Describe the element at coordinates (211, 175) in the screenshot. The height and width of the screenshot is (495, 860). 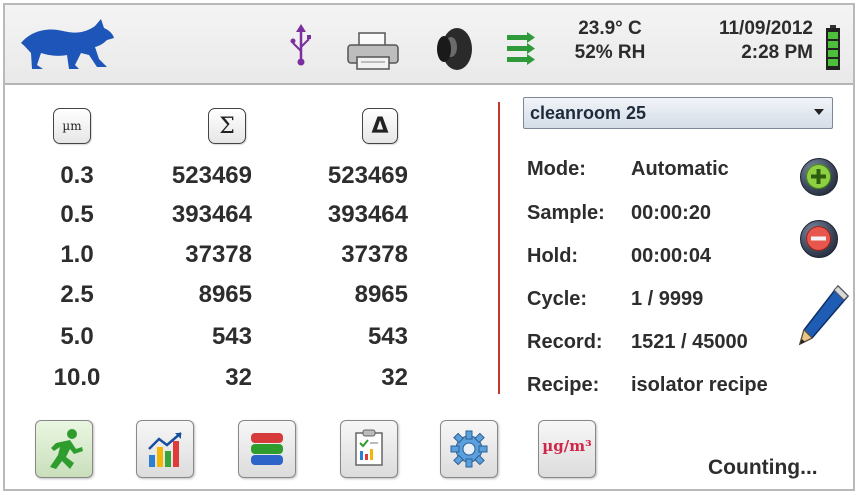
I see `cumulative-count: 523469` at that location.